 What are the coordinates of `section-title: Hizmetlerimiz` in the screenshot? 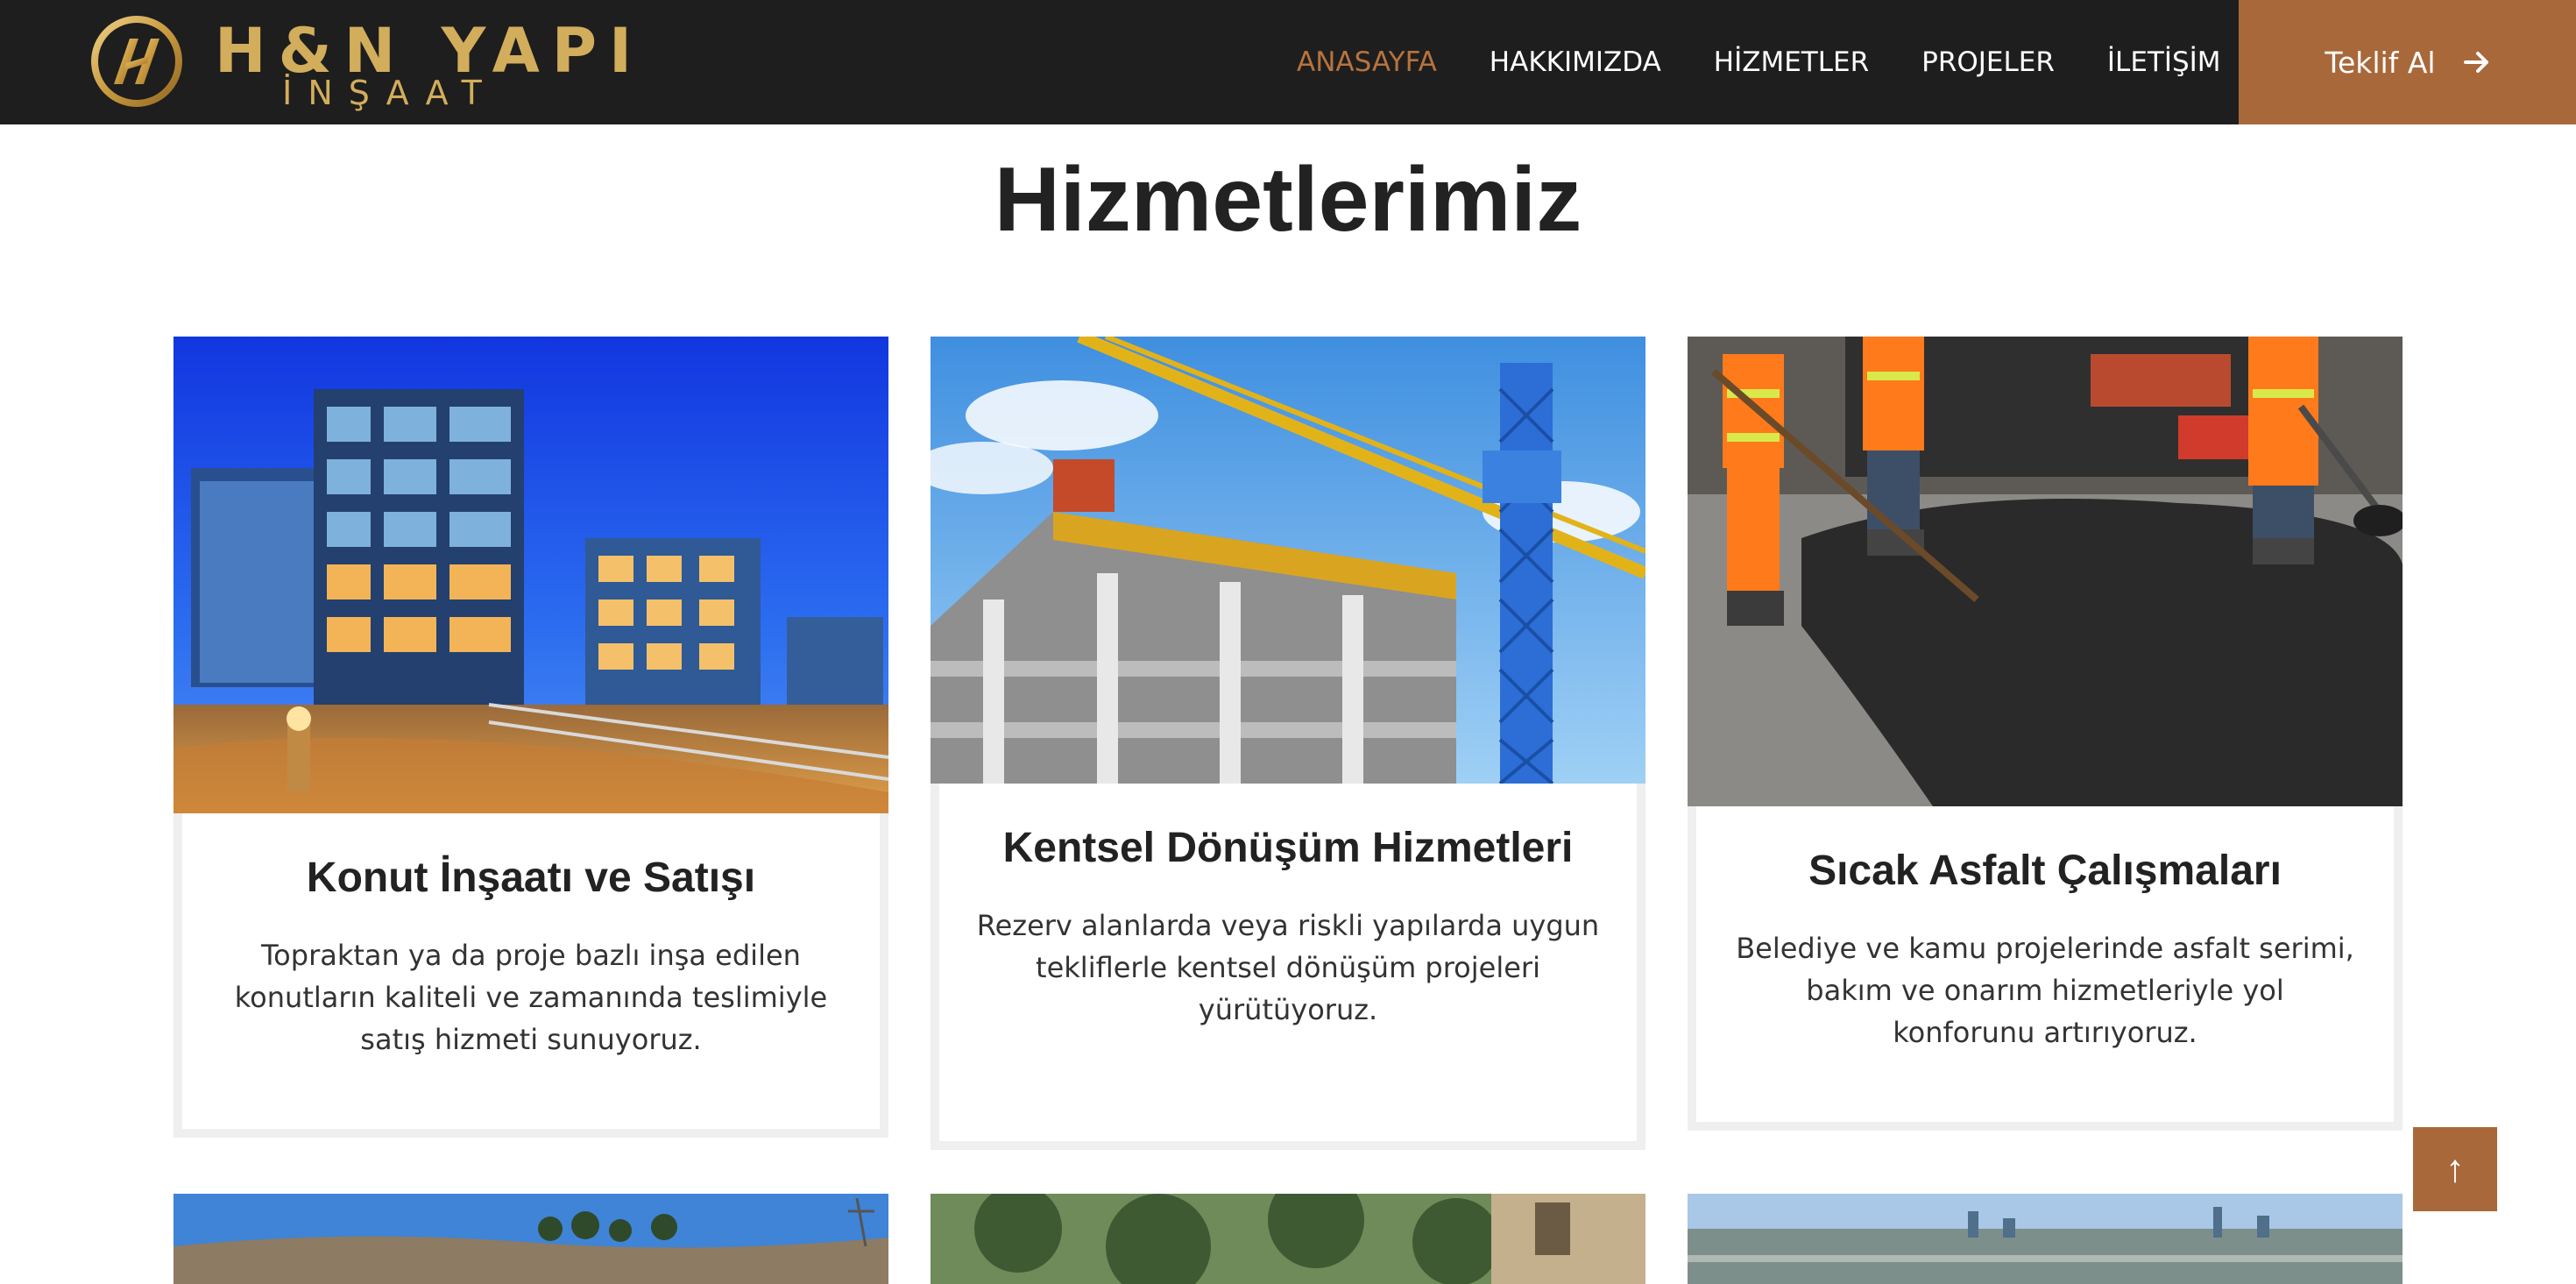 It's located at (1288, 200).